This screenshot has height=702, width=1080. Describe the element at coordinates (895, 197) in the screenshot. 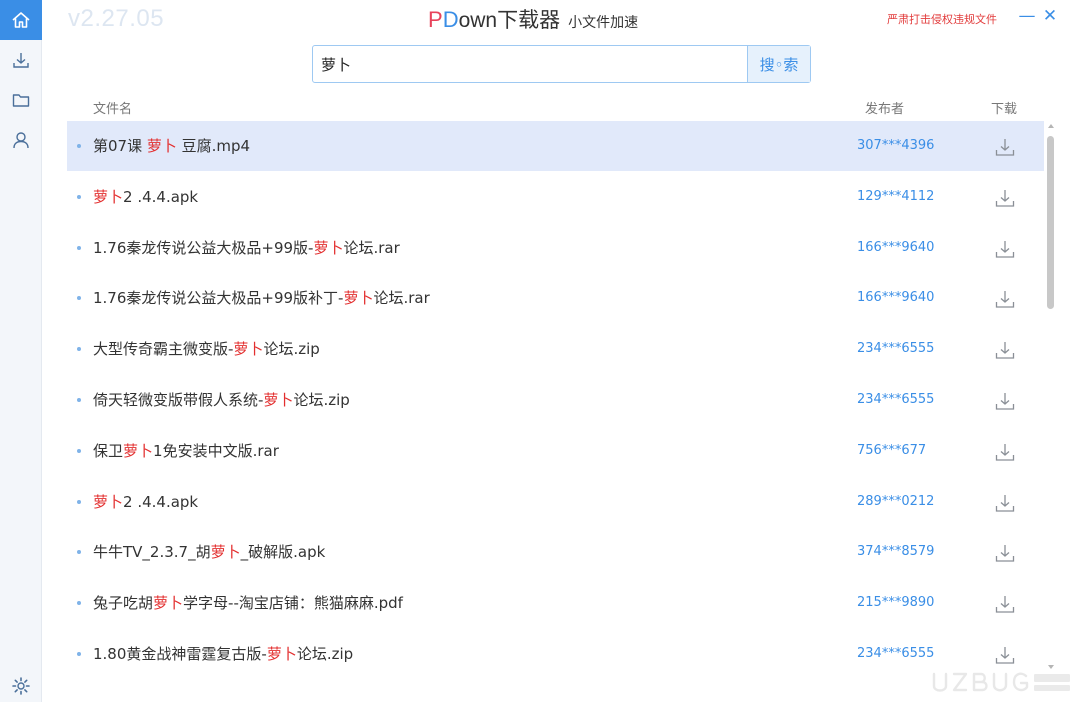

I see `publisher-id: 129***4112` at that location.